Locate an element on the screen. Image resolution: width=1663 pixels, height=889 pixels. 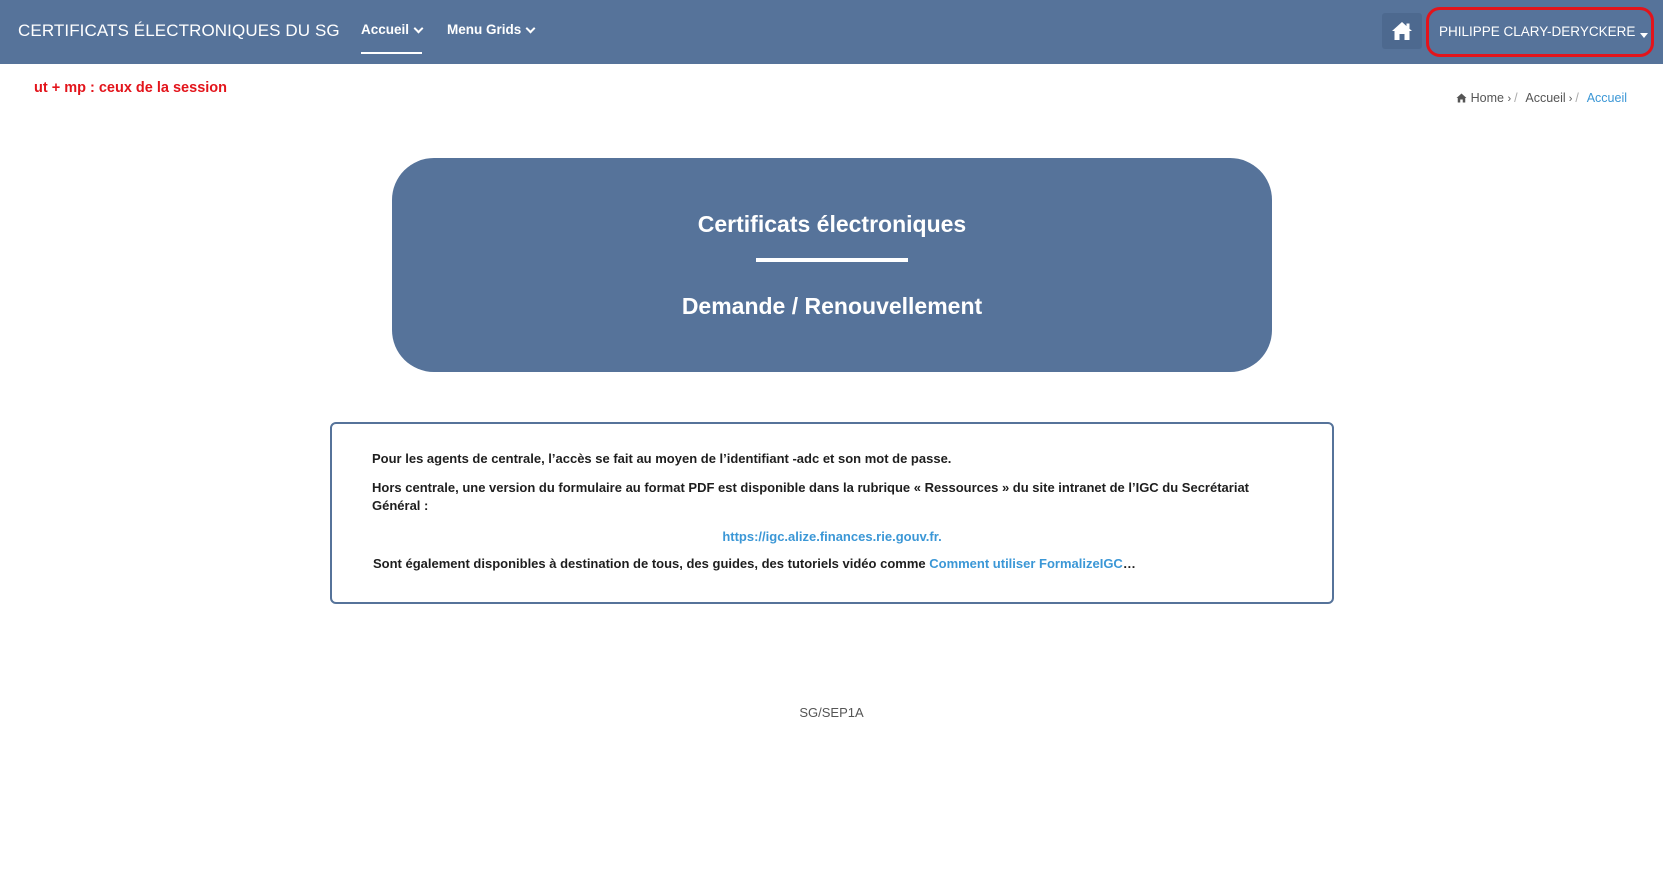
footer: SG/SEP1A is located at coordinates (831, 712).